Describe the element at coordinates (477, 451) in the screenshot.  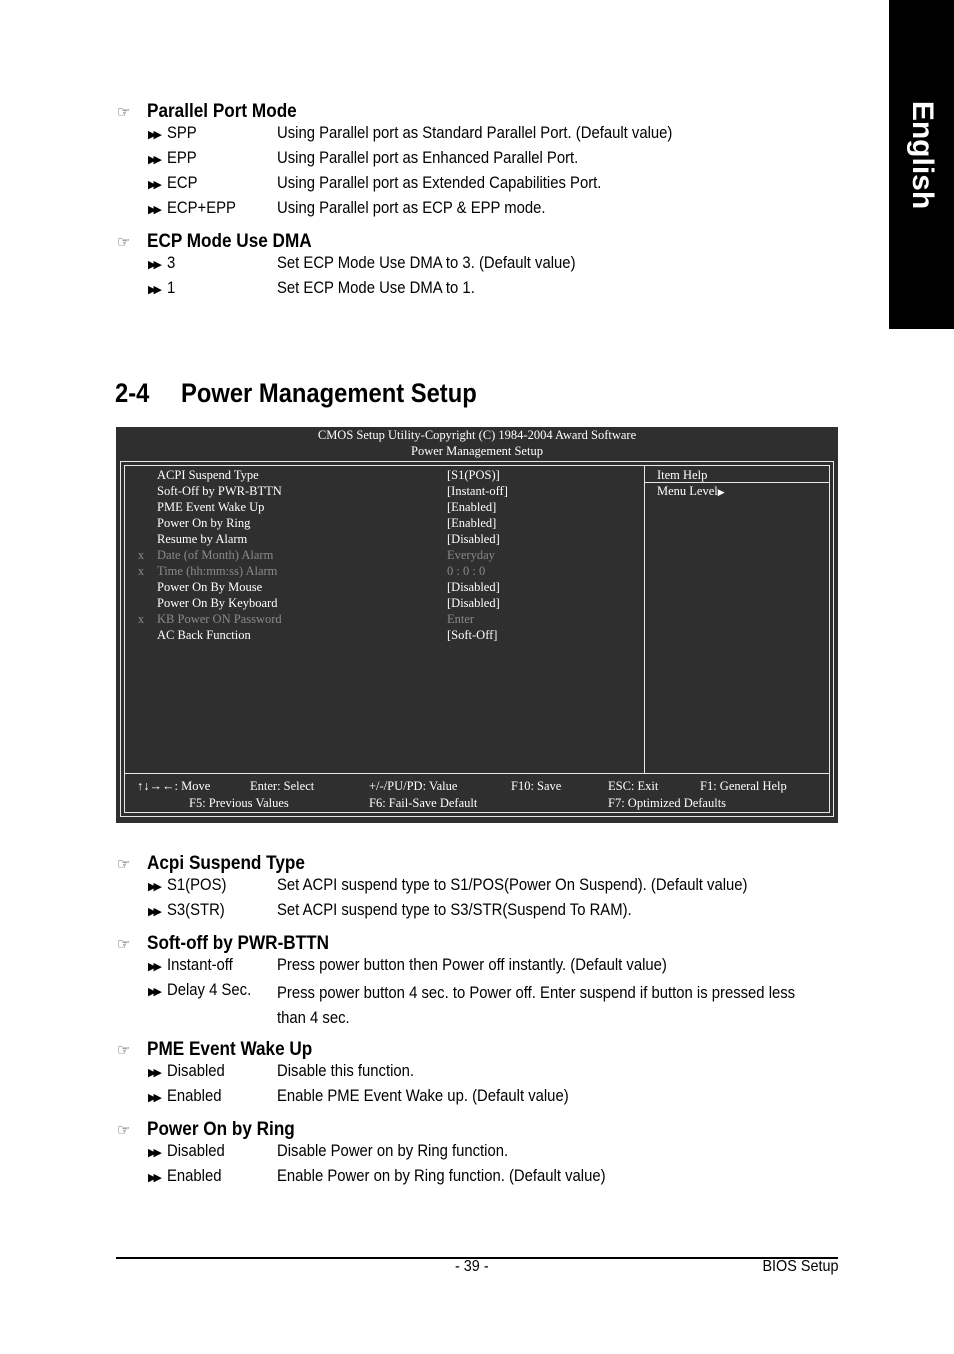
I see `bios-screen-title: Power Management Setup` at that location.